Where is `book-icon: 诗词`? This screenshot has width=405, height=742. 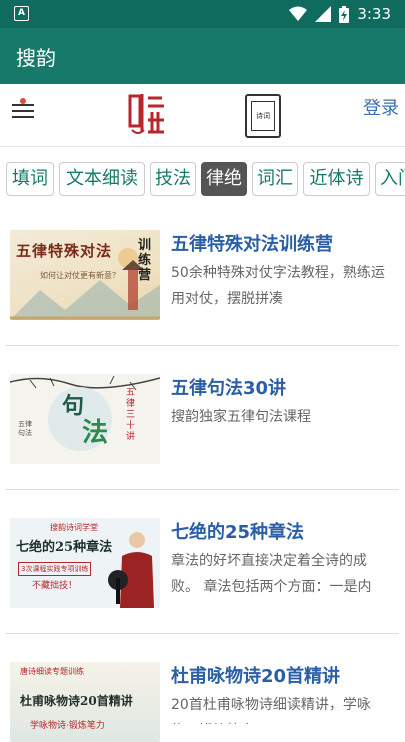 book-icon: 诗词 is located at coordinates (263, 116).